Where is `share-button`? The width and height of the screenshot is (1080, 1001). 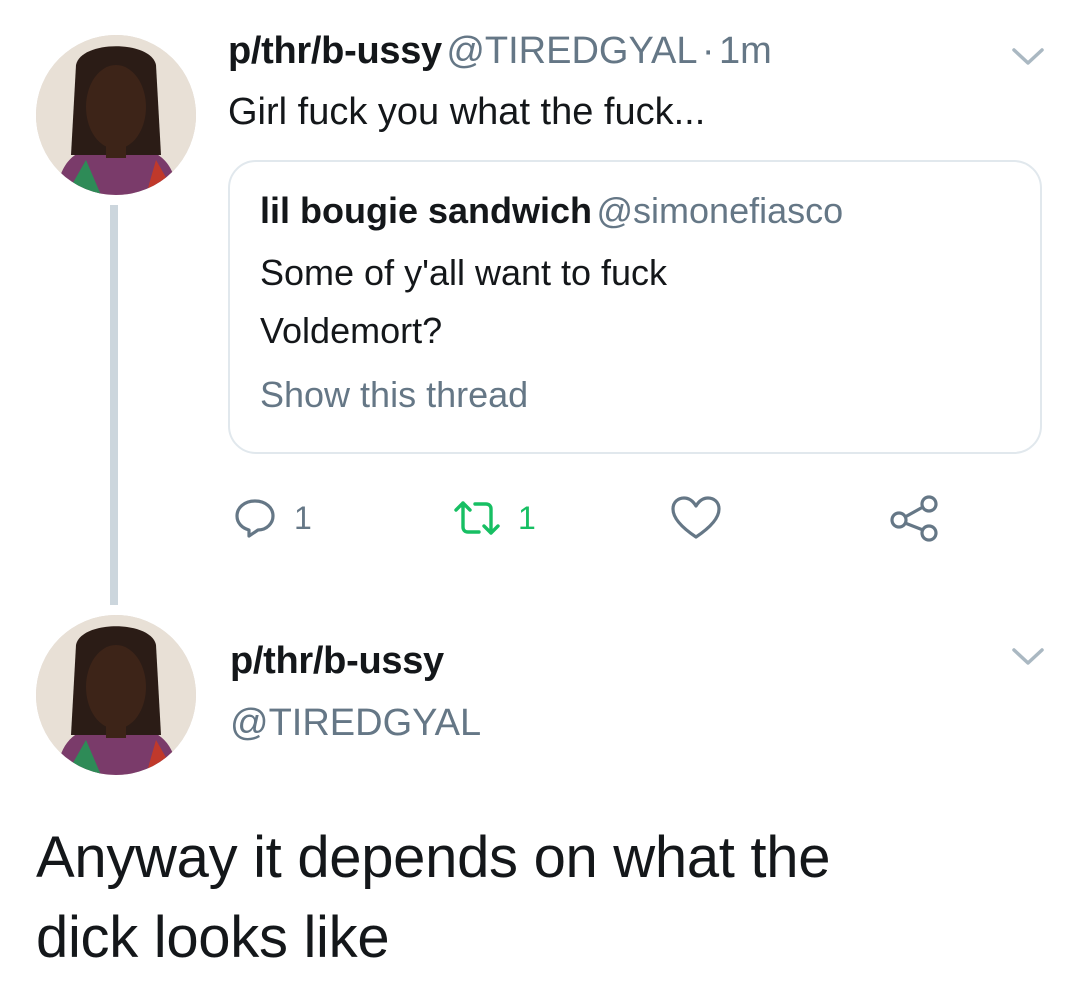 share-button is located at coordinates (914, 518).